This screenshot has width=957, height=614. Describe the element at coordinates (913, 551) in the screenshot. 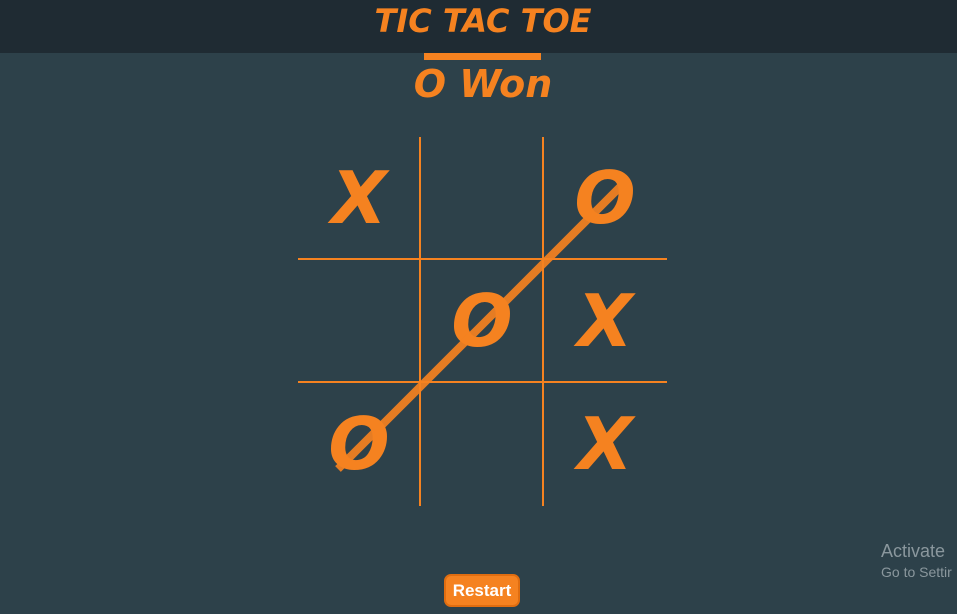

I see `watermark-title: Activate` at that location.